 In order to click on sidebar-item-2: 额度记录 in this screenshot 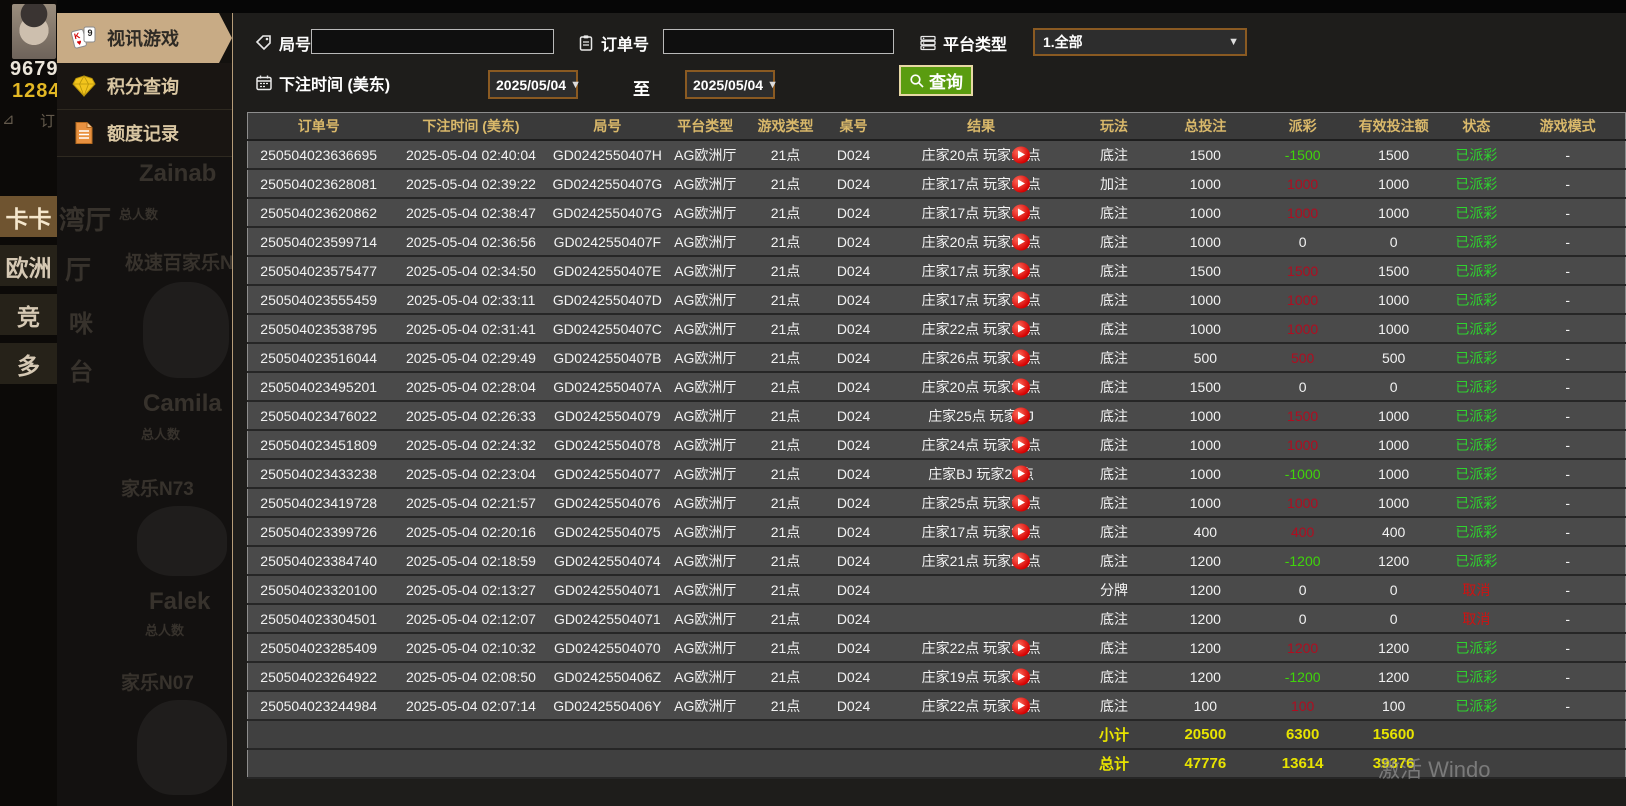, I will do `click(144, 133)`.